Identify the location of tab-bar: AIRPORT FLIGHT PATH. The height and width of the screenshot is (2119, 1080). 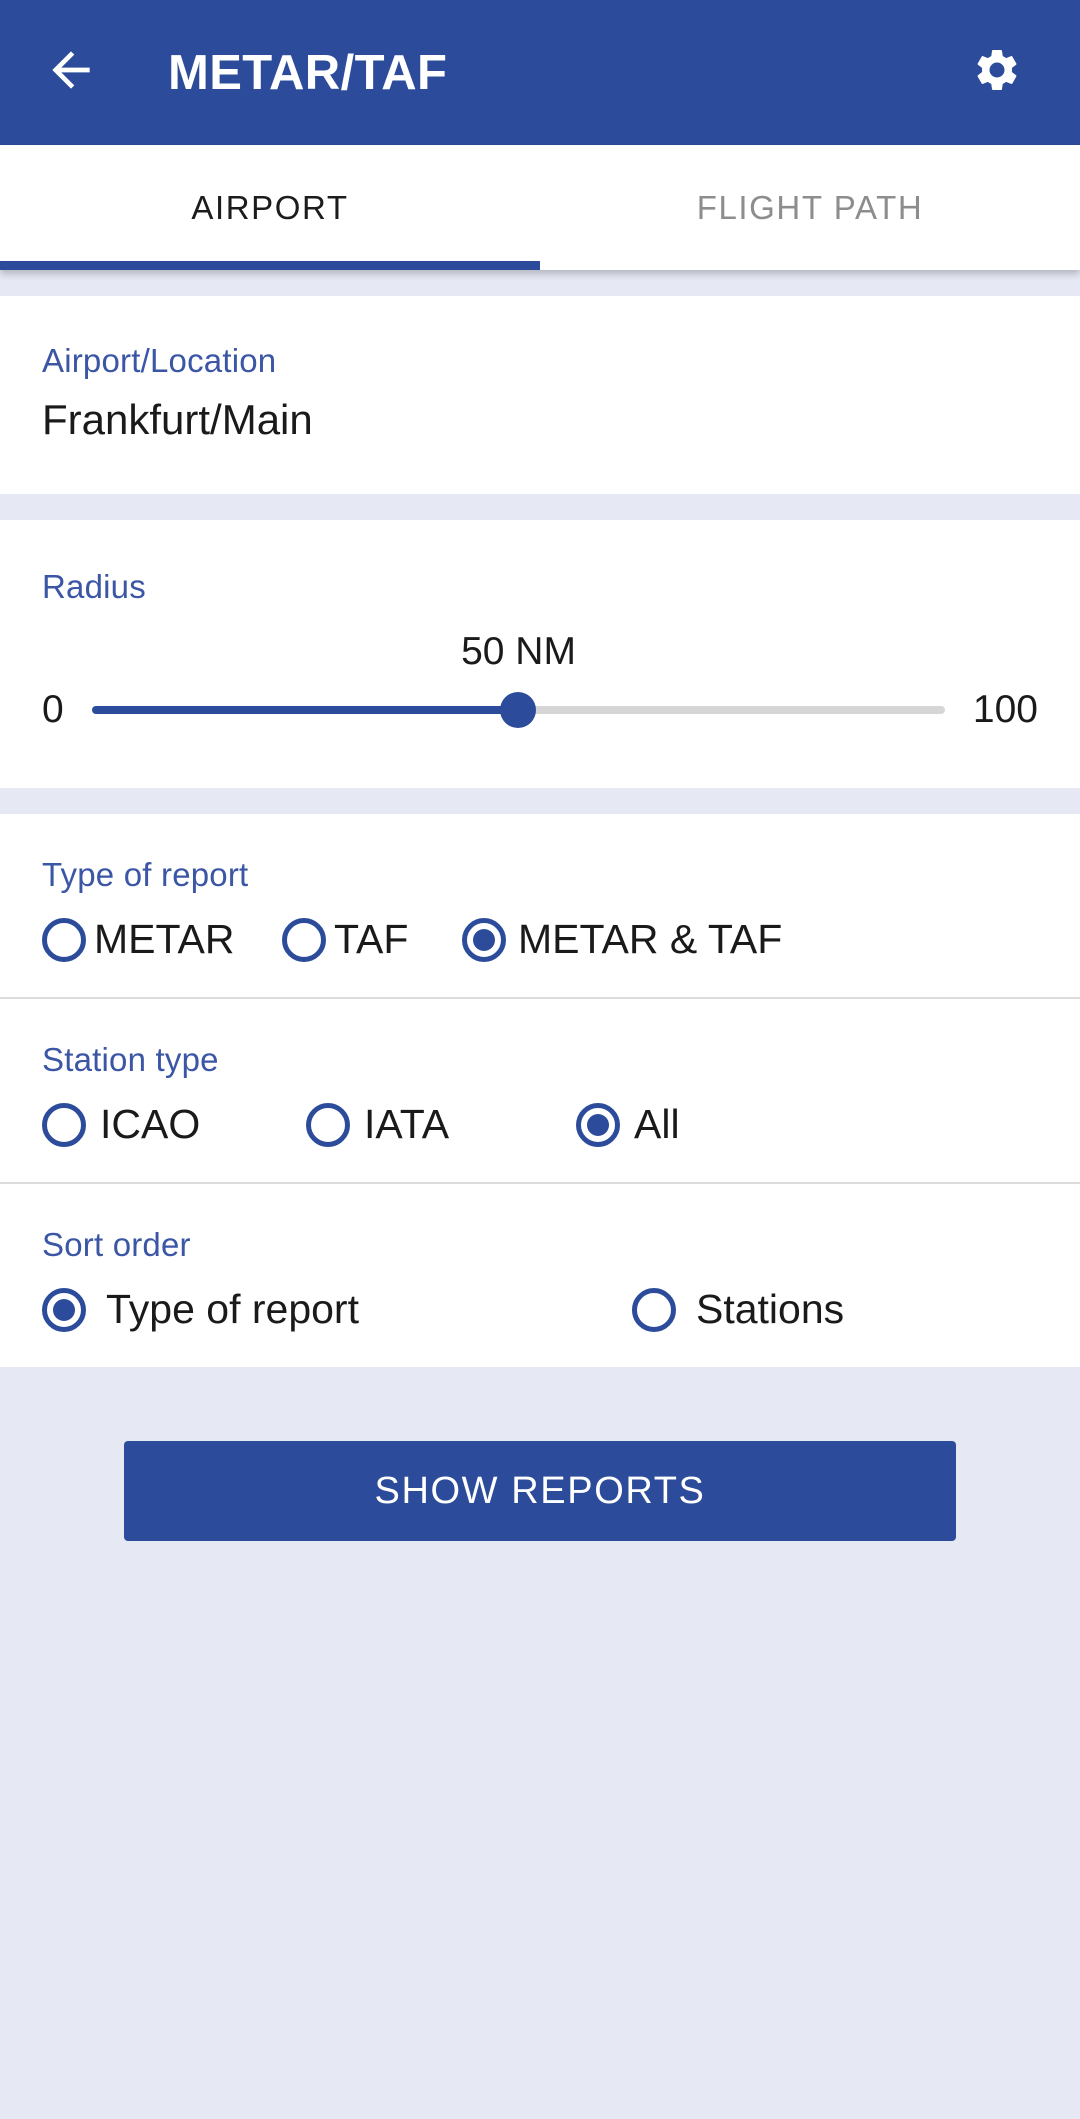
(540, 207).